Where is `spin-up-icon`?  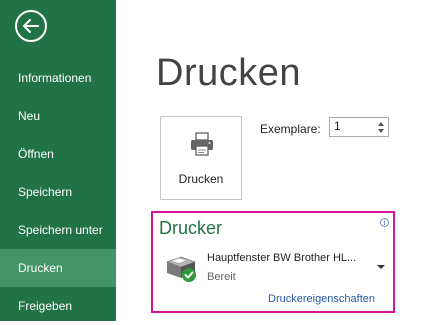 spin-up-icon is located at coordinates (381, 124).